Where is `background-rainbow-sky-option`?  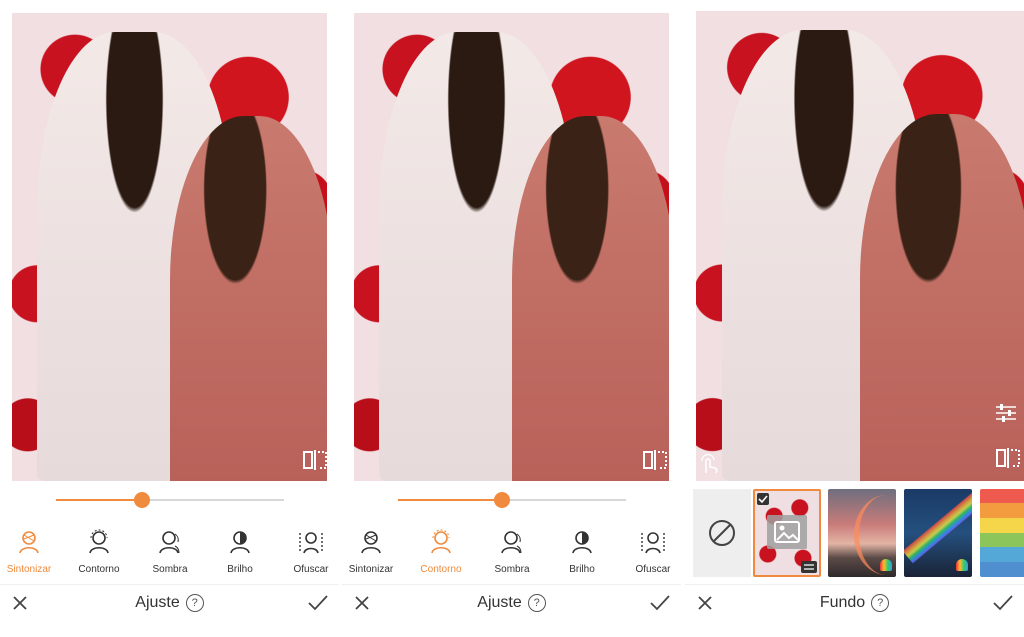
background-rainbow-sky-option is located at coordinates (862, 533).